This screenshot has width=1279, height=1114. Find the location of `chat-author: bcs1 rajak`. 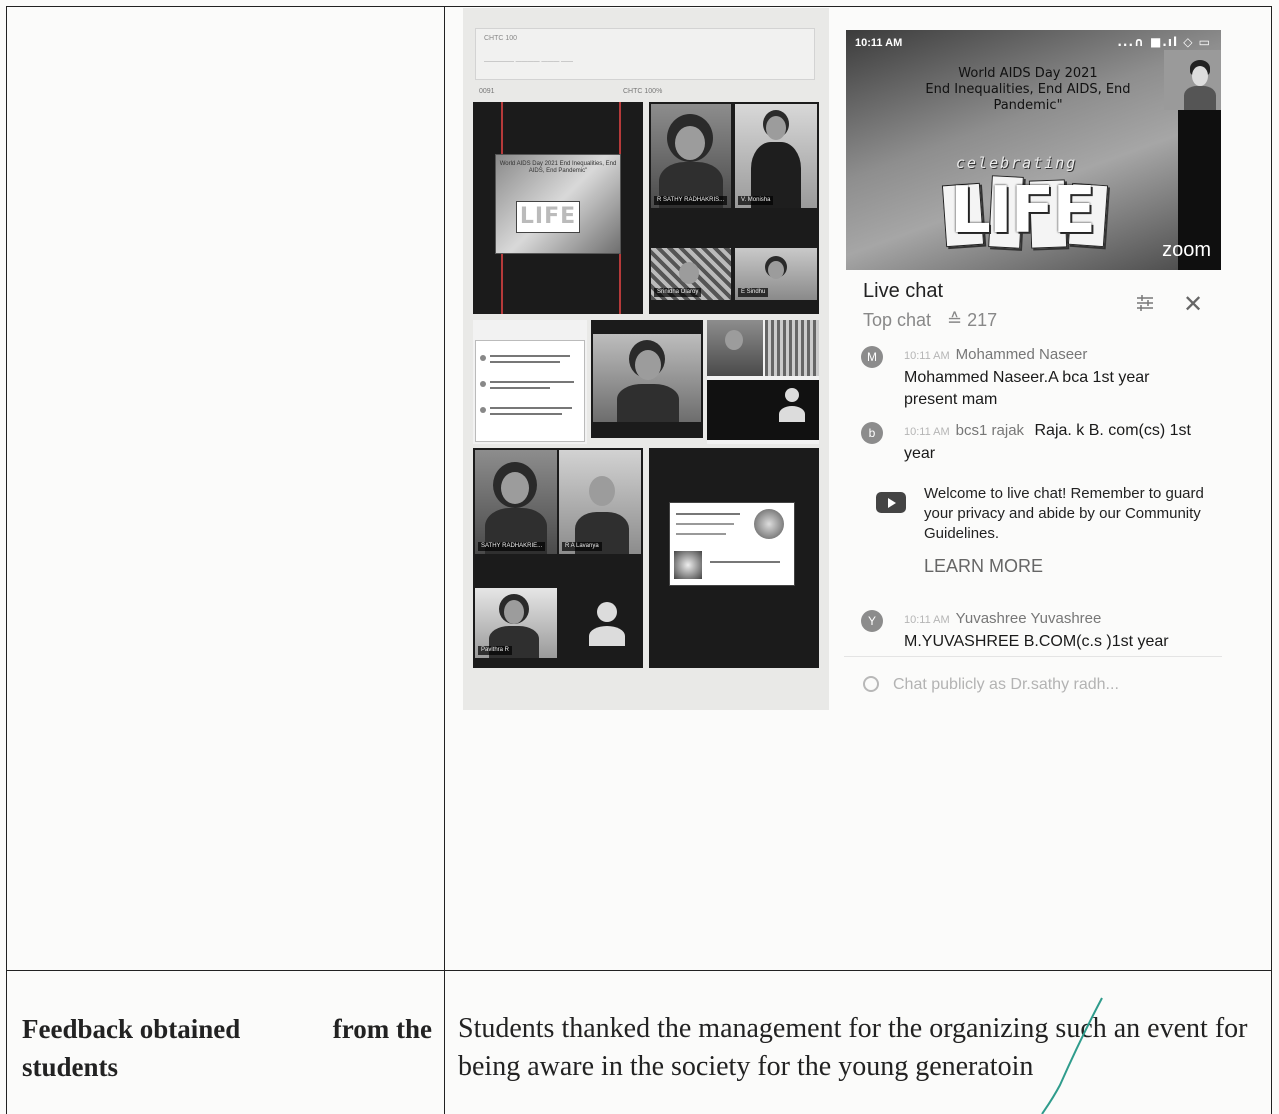

chat-author: bcs1 rajak is located at coordinates (990, 430).